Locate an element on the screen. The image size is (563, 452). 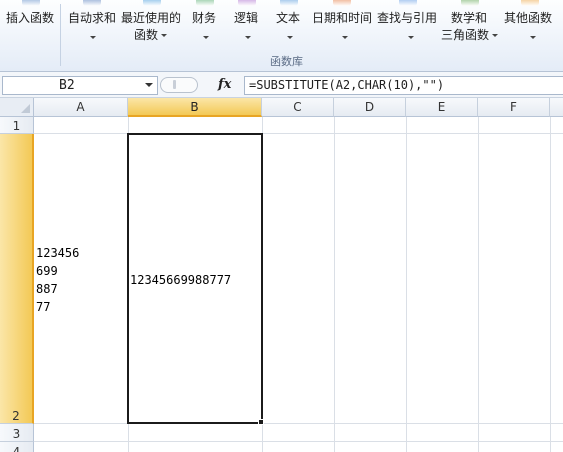
column-header-b: B is located at coordinates (195, 107).